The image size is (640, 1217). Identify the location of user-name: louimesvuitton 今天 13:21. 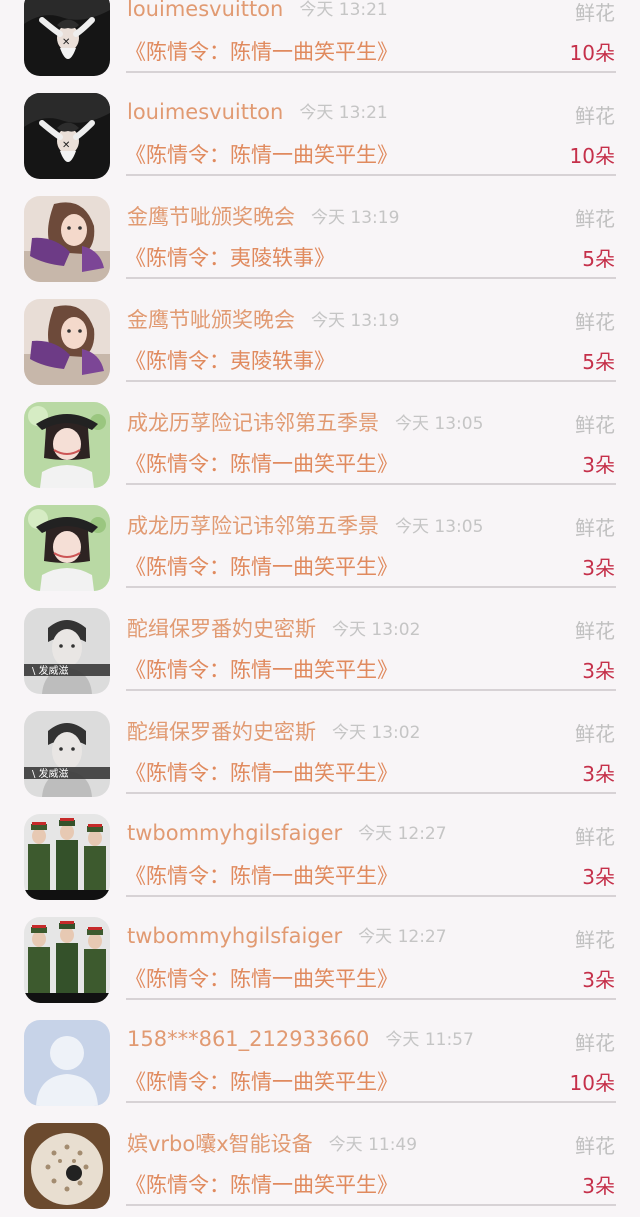
(257, 10).